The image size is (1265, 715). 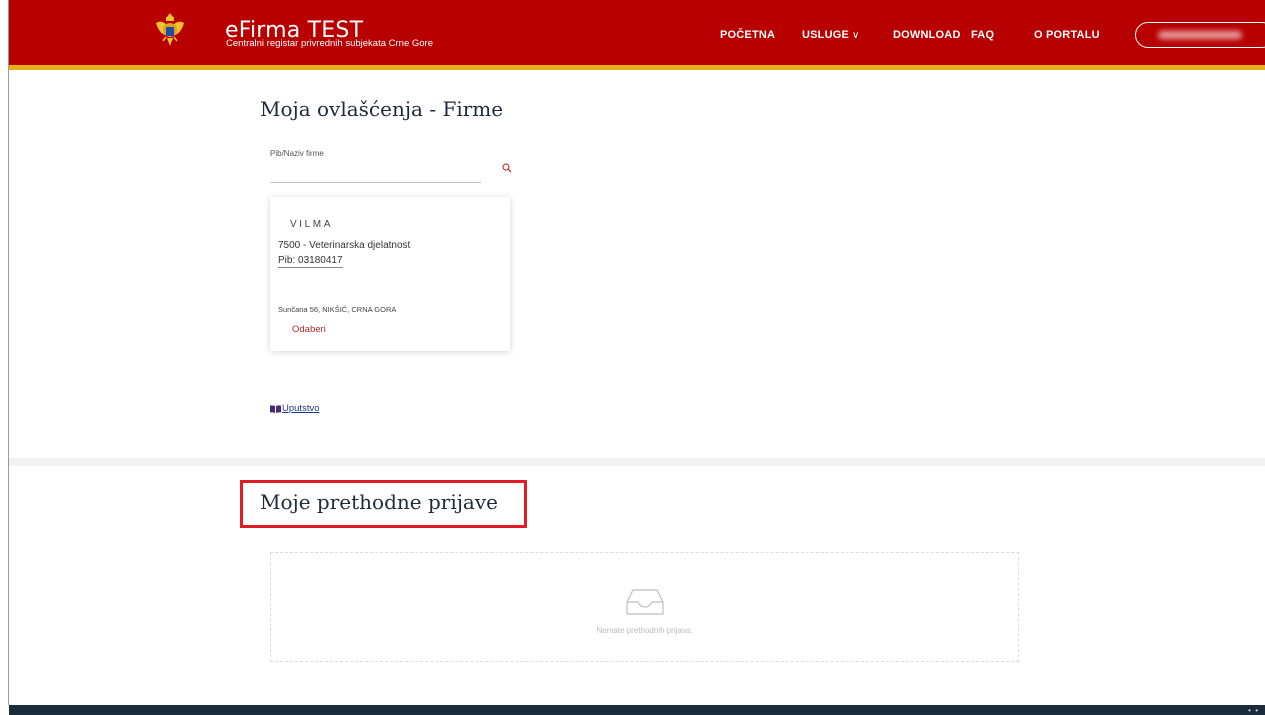 I want to click on footer-bar: • •, so click(x=637, y=710).